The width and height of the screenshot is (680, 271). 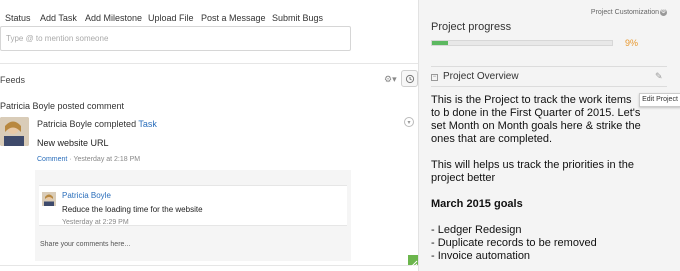 I want to click on progress-title: Project progress, so click(x=471, y=27).